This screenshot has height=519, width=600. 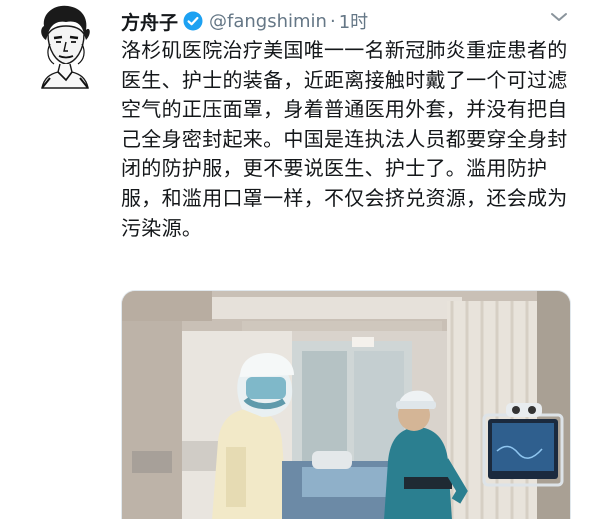 What do you see at coordinates (353, 21) in the screenshot?
I see `timestamp: 1时` at bounding box center [353, 21].